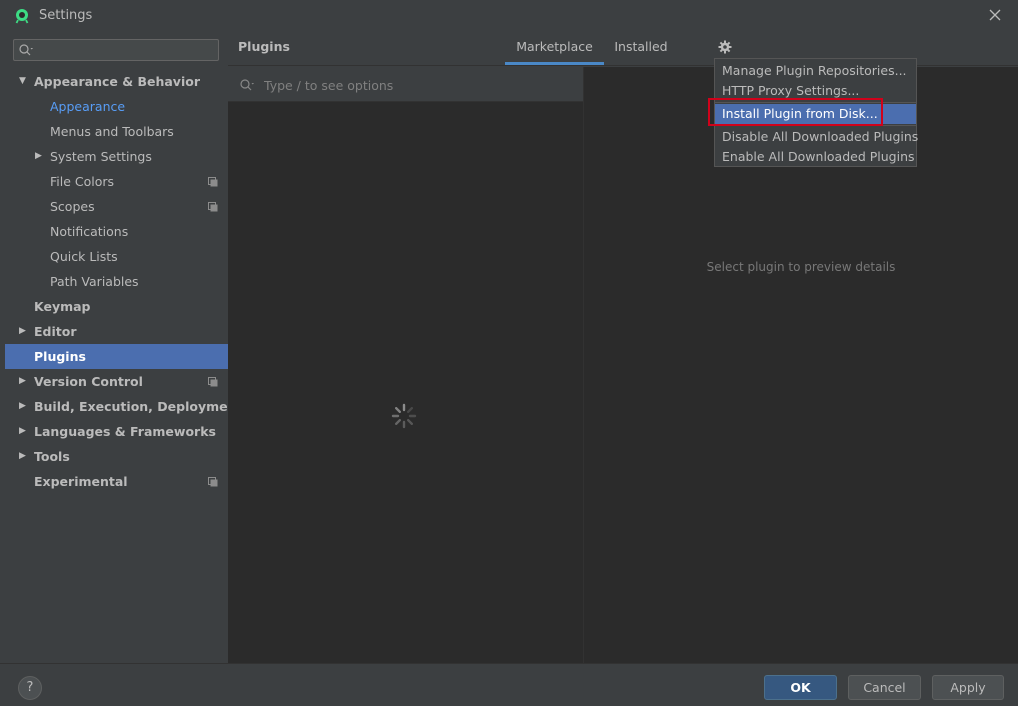 Image resolution: width=1018 pixels, height=706 pixels. What do you see at coordinates (55, 331) in the screenshot?
I see `sidebar-item-label: Editor` at bounding box center [55, 331].